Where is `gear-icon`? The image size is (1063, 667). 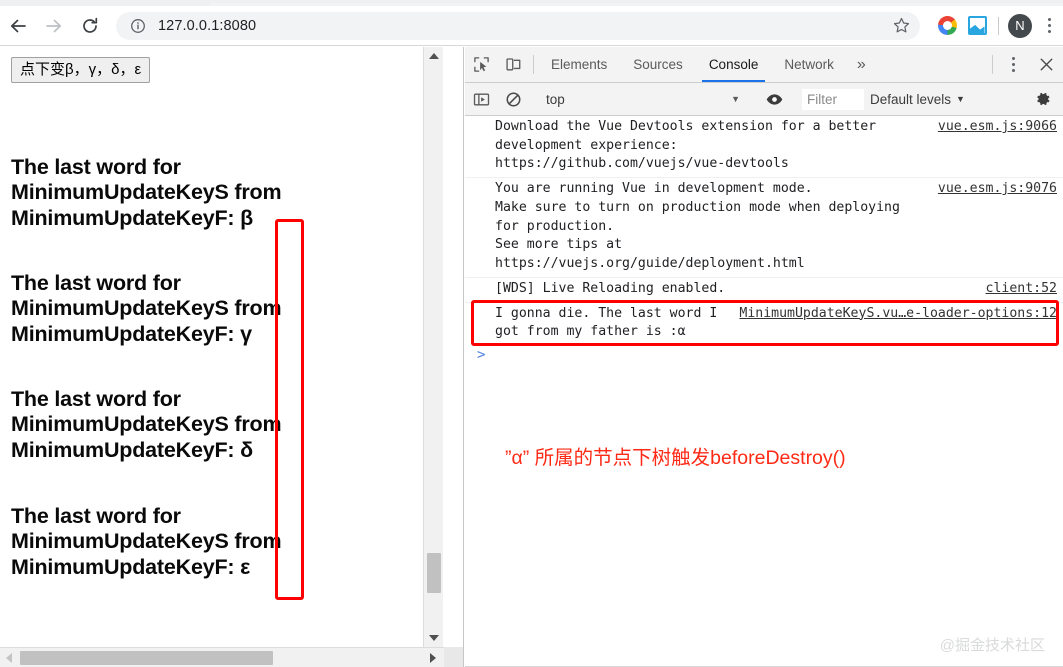 gear-icon is located at coordinates (1043, 99).